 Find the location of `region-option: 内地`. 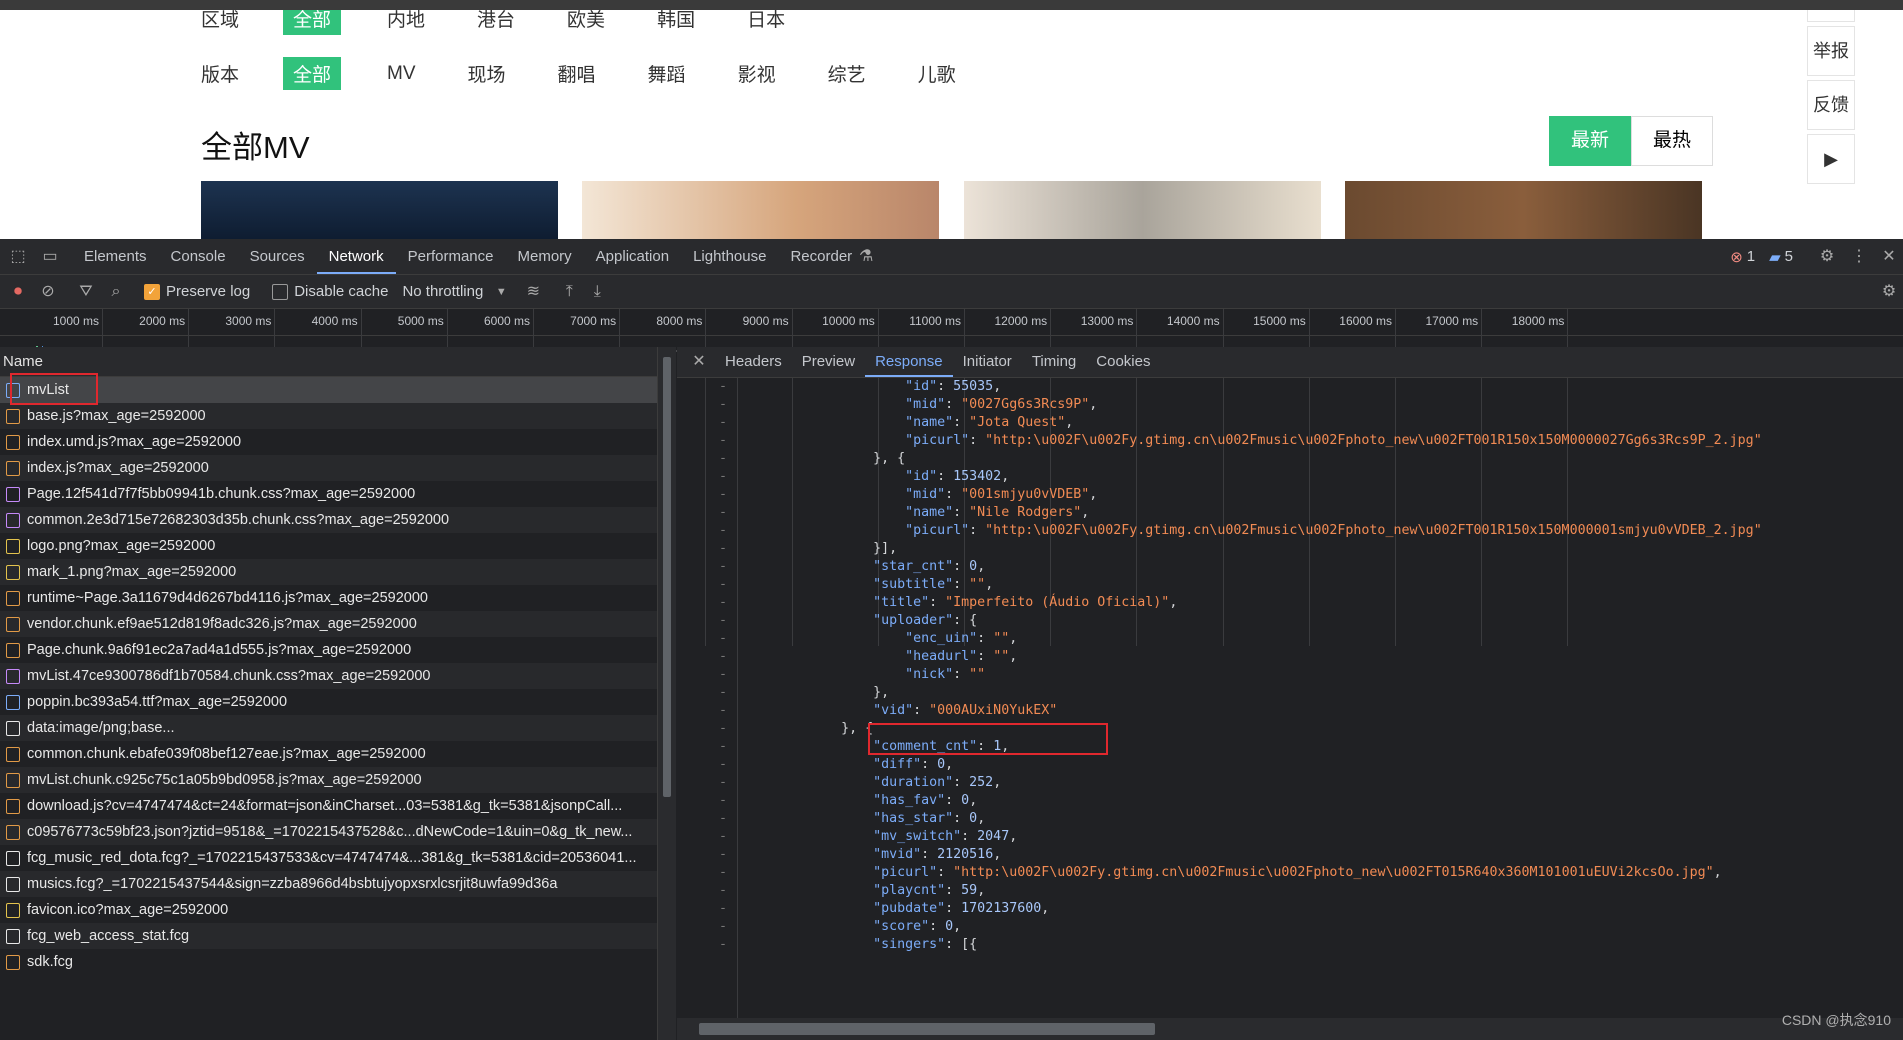

region-option: 内地 is located at coordinates (406, 22).